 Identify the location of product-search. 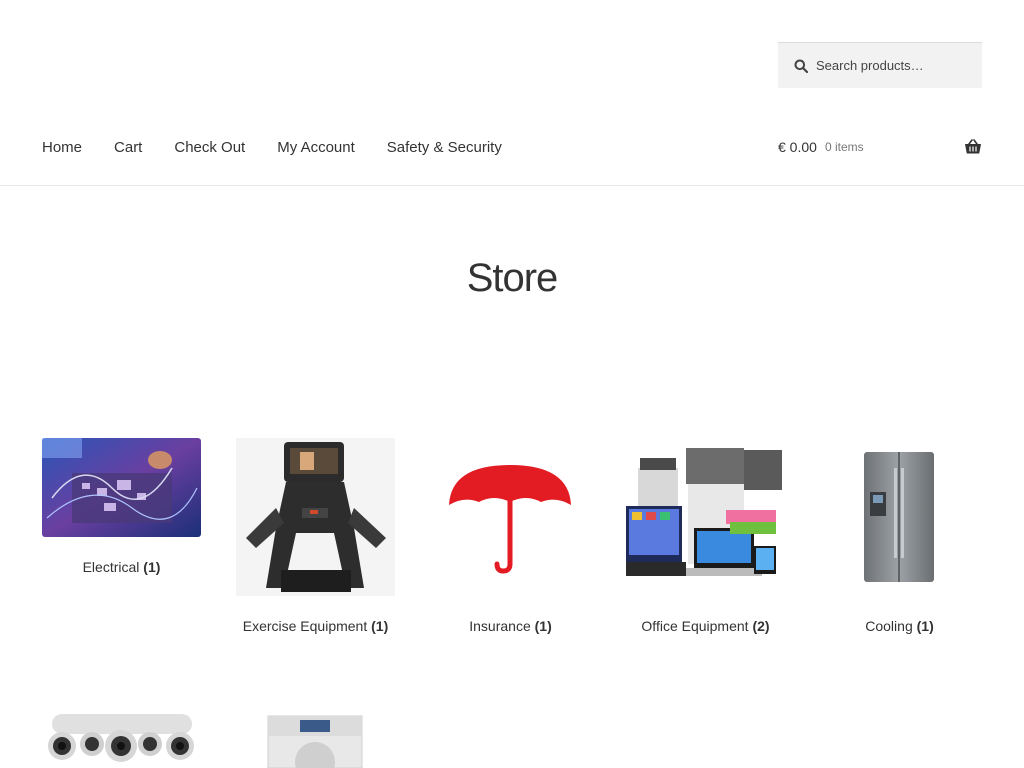
(880, 65).